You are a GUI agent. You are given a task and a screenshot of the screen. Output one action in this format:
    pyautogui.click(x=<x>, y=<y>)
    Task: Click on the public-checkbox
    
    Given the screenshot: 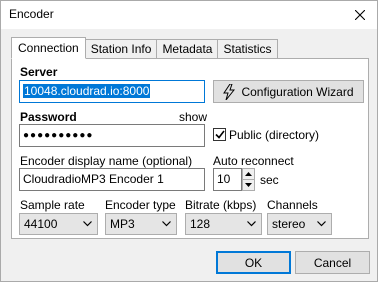 What is the action you would take?
    pyautogui.click(x=219, y=134)
    